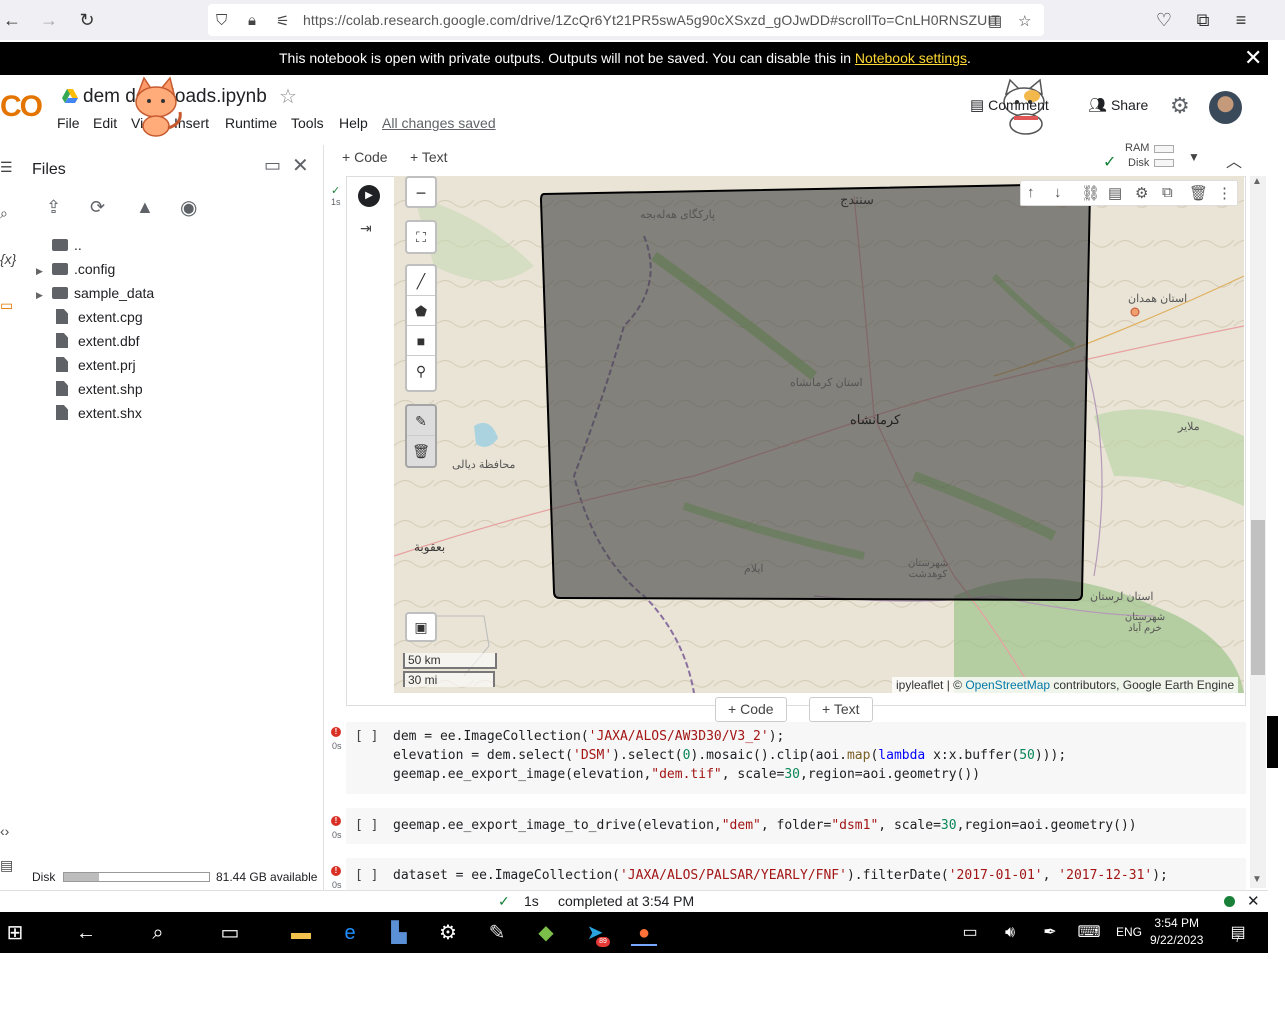 Image resolution: width=1285 pixels, height=1024 pixels. What do you see at coordinates (1234, 160) in the screenshot?
I see `collapse-chevron-up-icon: ︿` at bounding box center [1234, 160].